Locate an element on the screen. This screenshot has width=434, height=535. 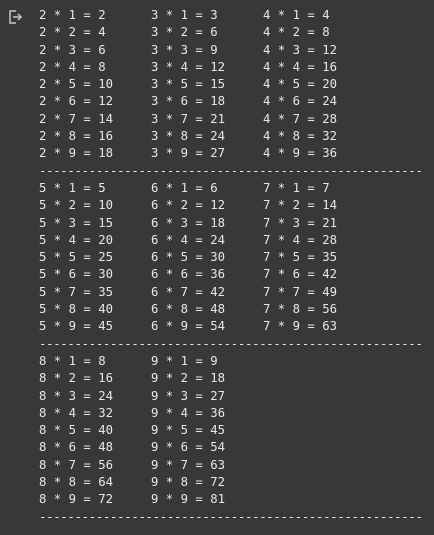
table-entry: 5 * 3 = 15 is located at coordinates (76, 222).